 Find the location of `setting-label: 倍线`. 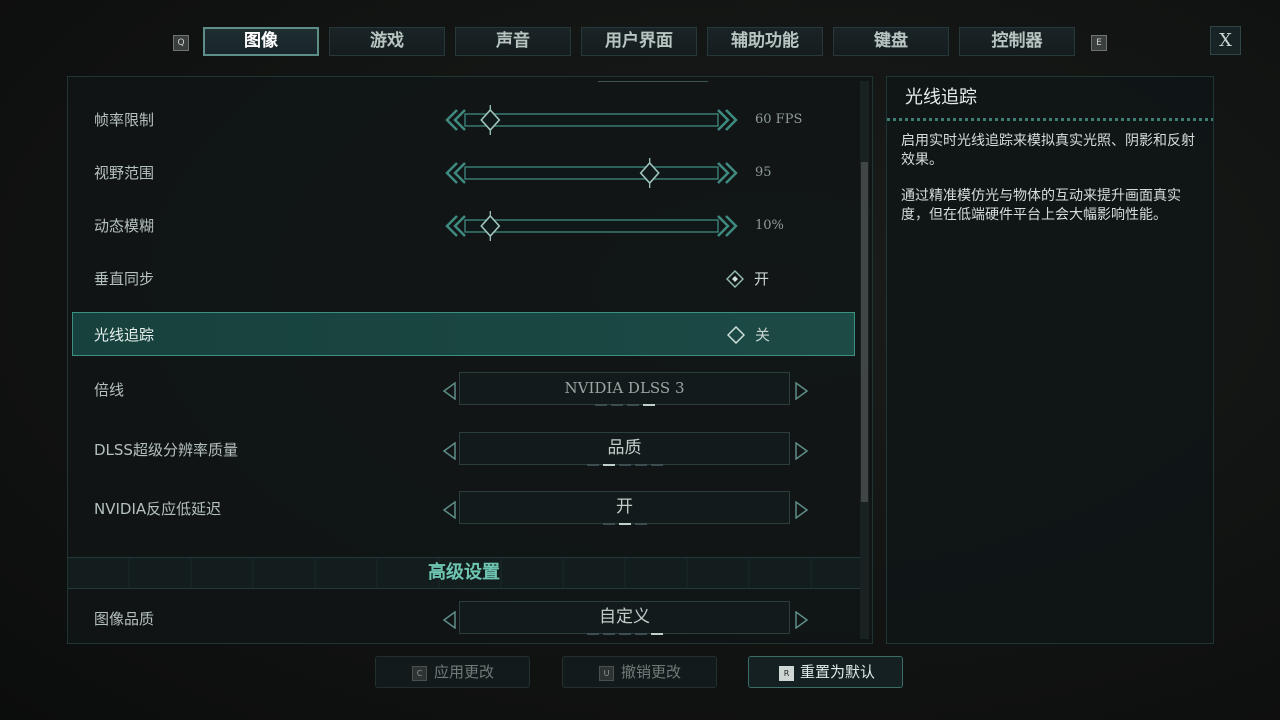

setting-label: 倍线 is located at coordinates (109, 390).